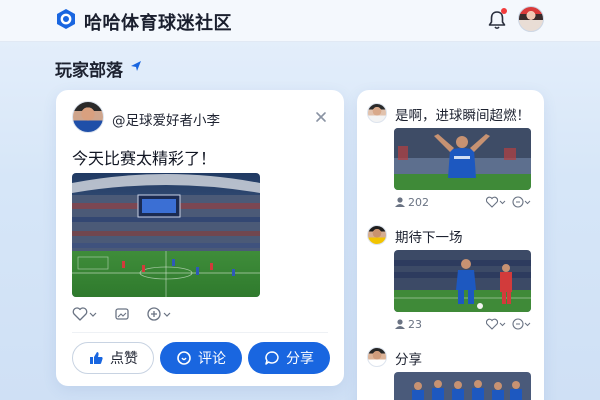 The image size is (600, 400). I want to click on user-avatar, so click(531, 19).